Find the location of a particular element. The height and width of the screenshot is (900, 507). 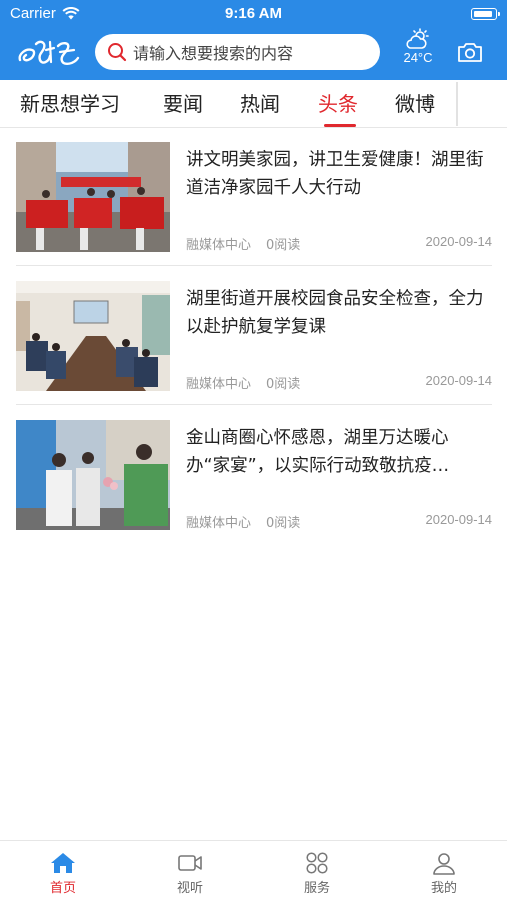

tabbar-service: 服务 is located at coordinates (317, 870).